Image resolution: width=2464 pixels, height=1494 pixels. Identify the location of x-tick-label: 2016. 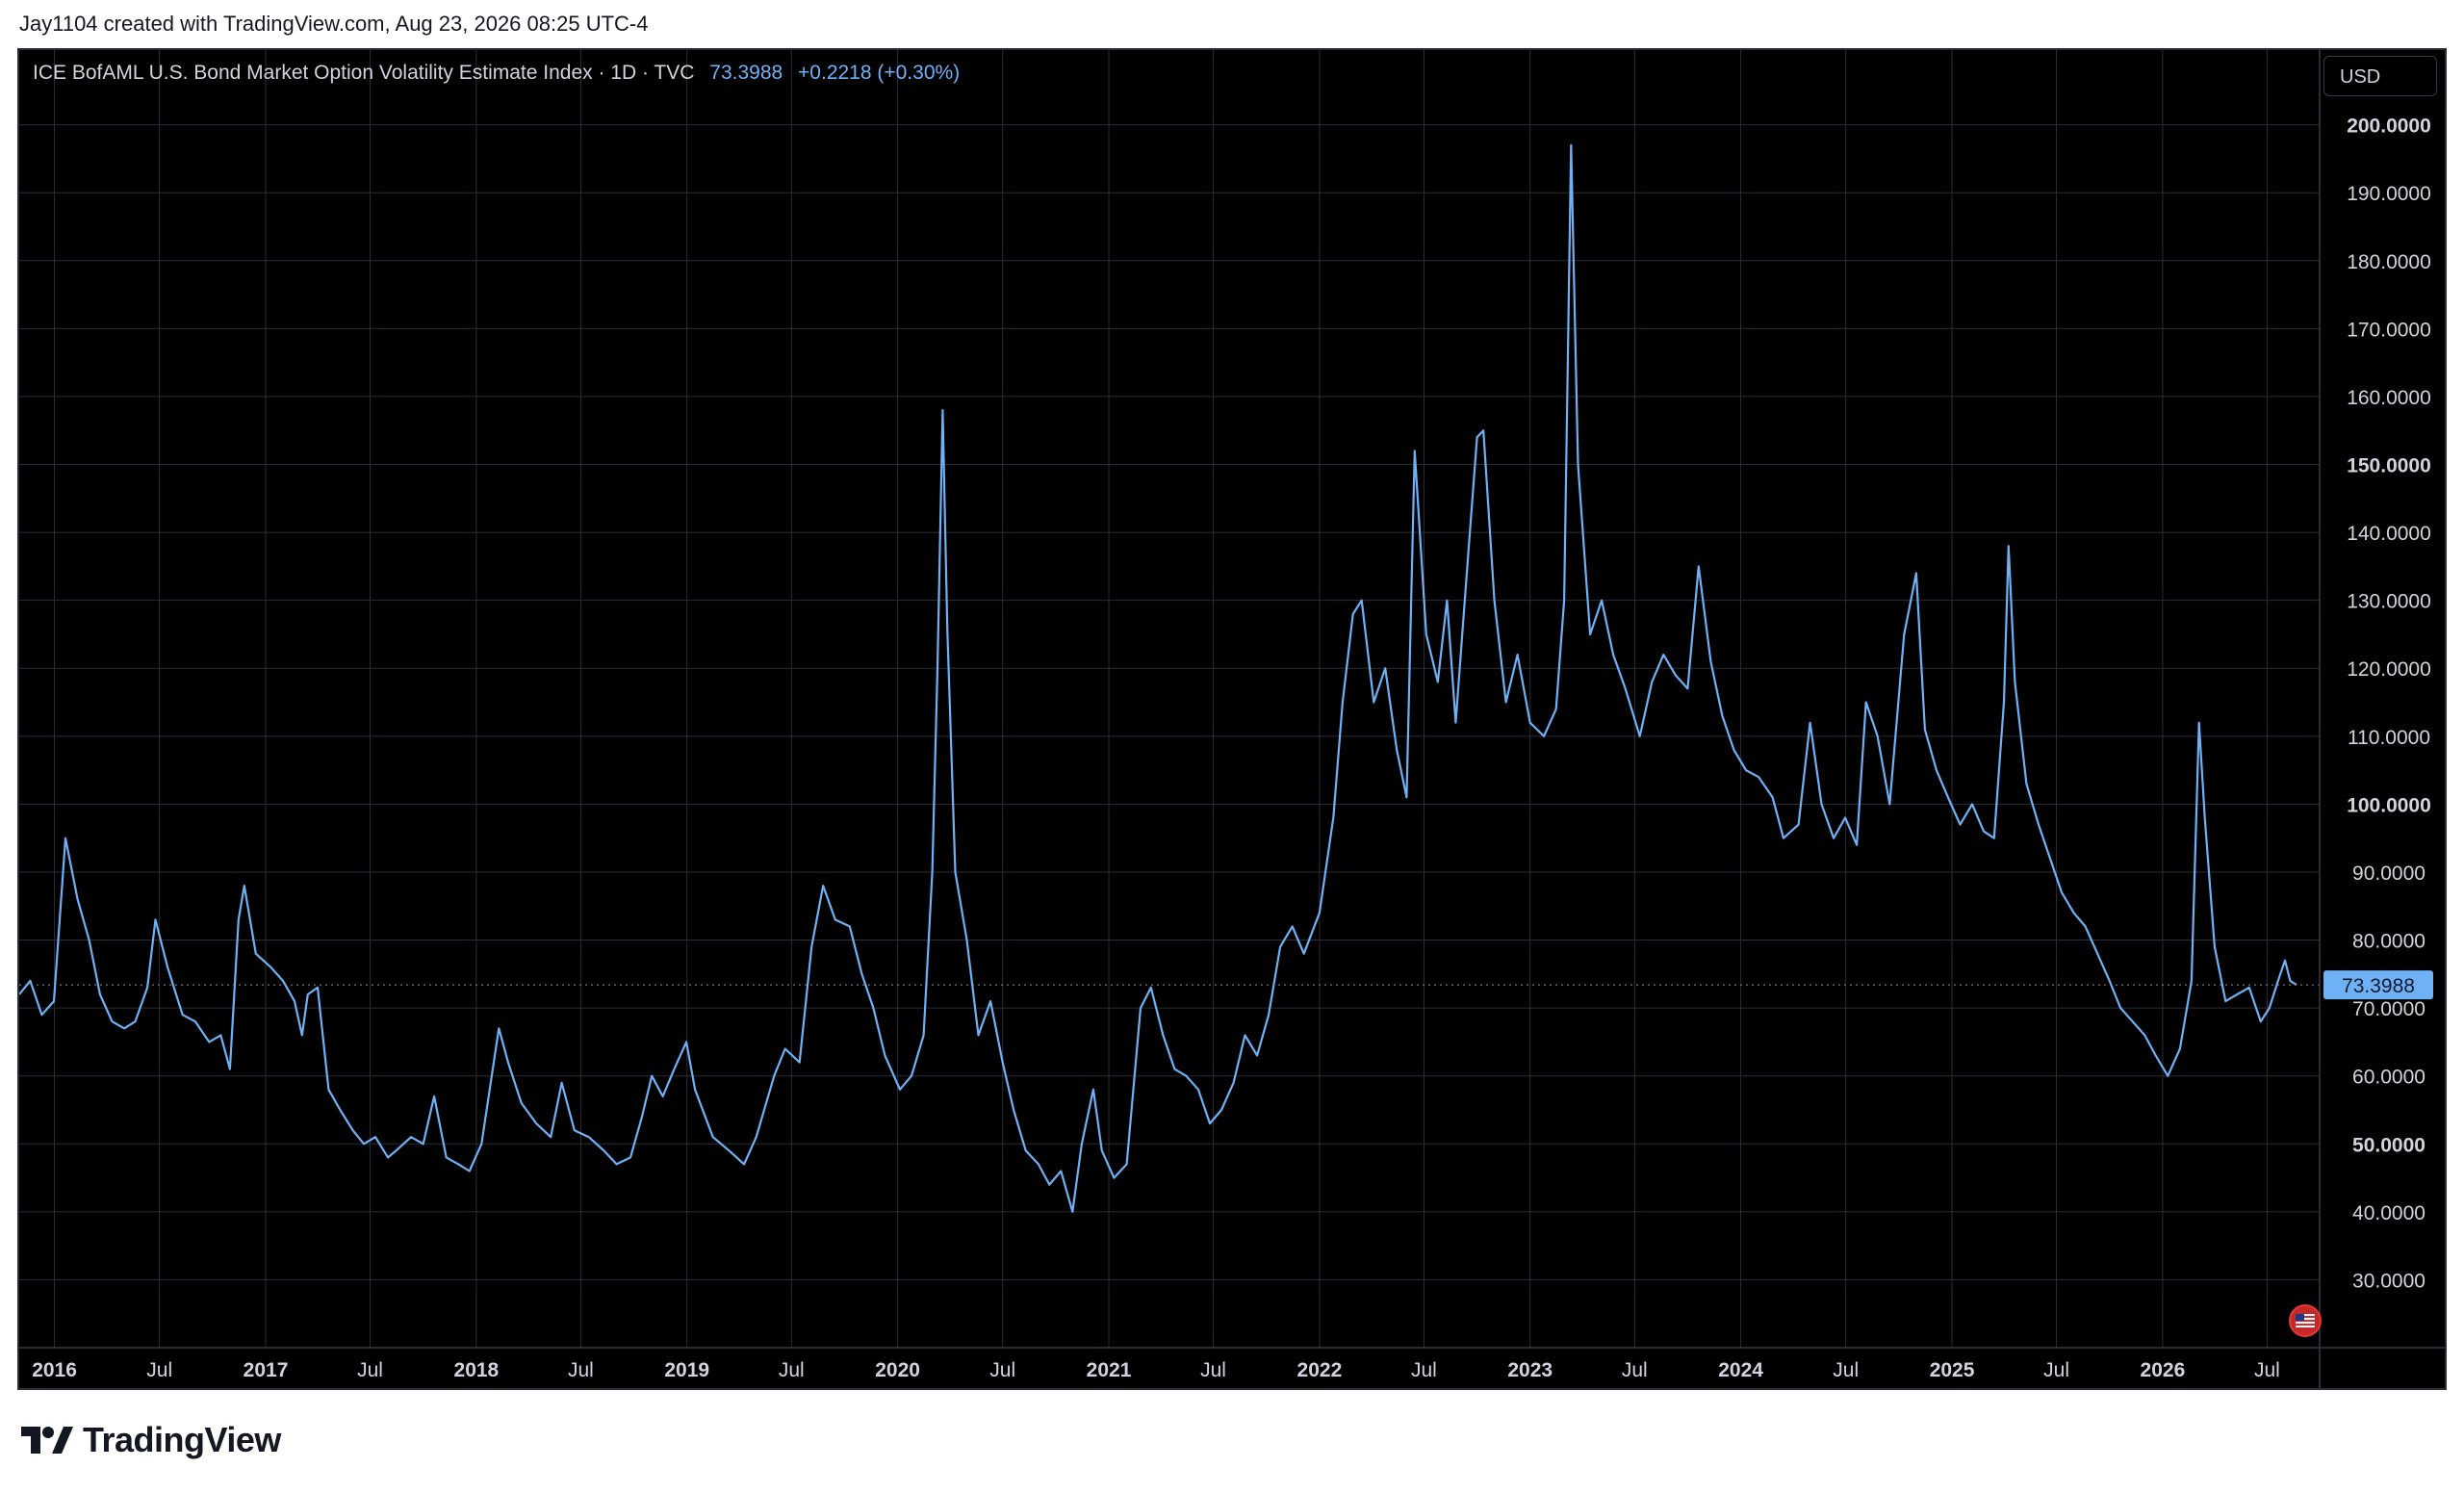
(54, 1370).